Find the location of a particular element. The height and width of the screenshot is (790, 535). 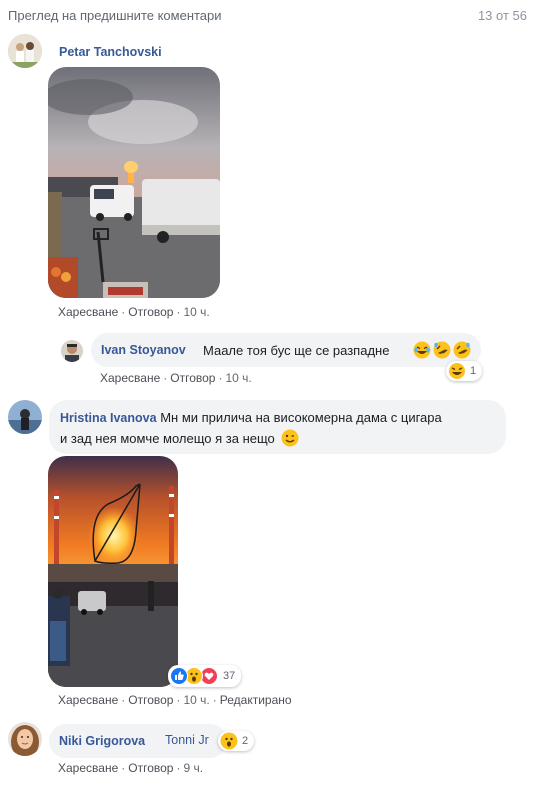

mention-link: Tonni Jr is located at coordinates (187, 740).